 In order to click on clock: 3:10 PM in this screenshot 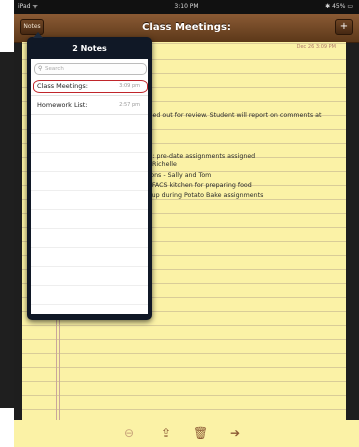, I will do `click(186, 6)`.